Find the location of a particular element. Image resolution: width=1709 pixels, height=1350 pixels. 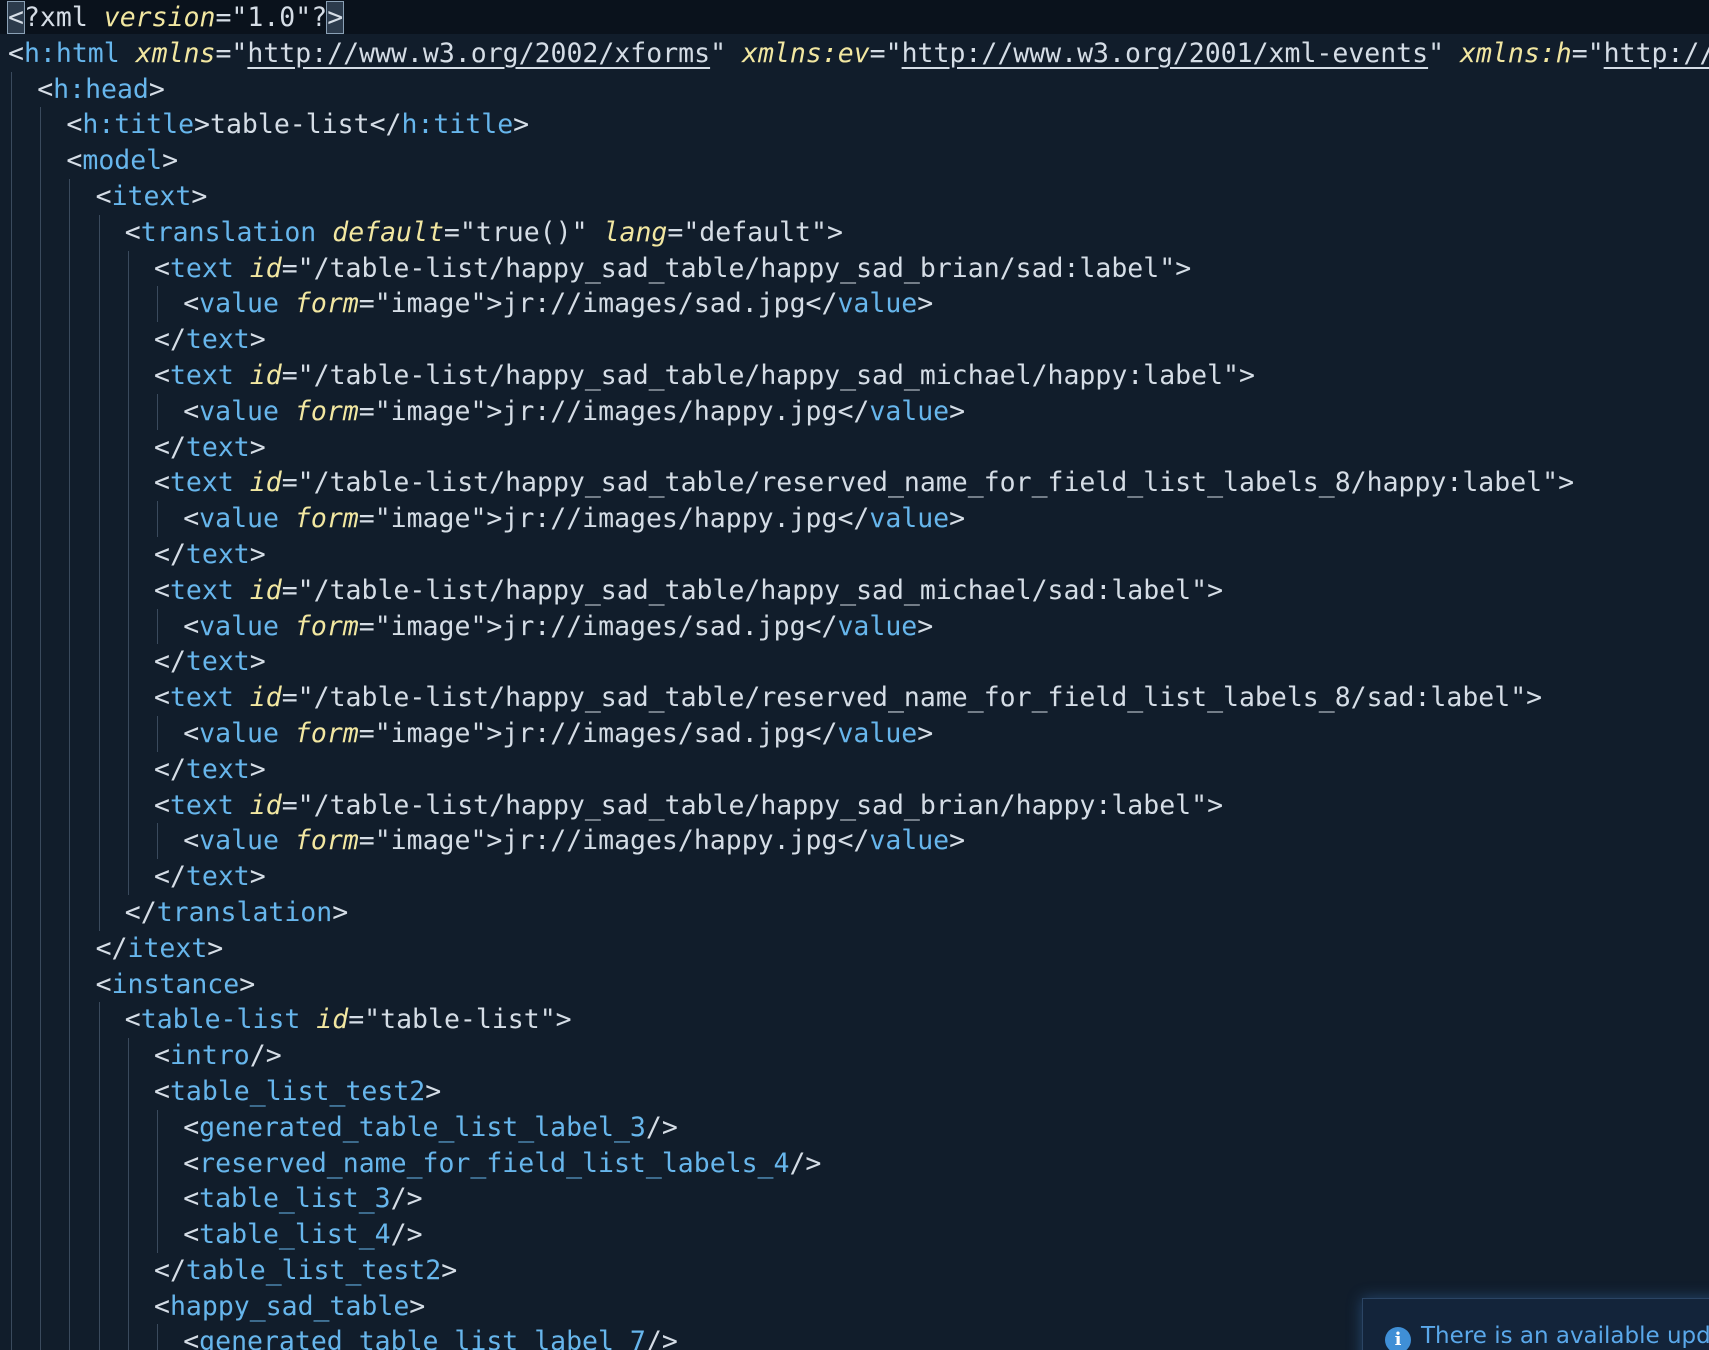

code-line: <model> is located at coordinates (854, 161).